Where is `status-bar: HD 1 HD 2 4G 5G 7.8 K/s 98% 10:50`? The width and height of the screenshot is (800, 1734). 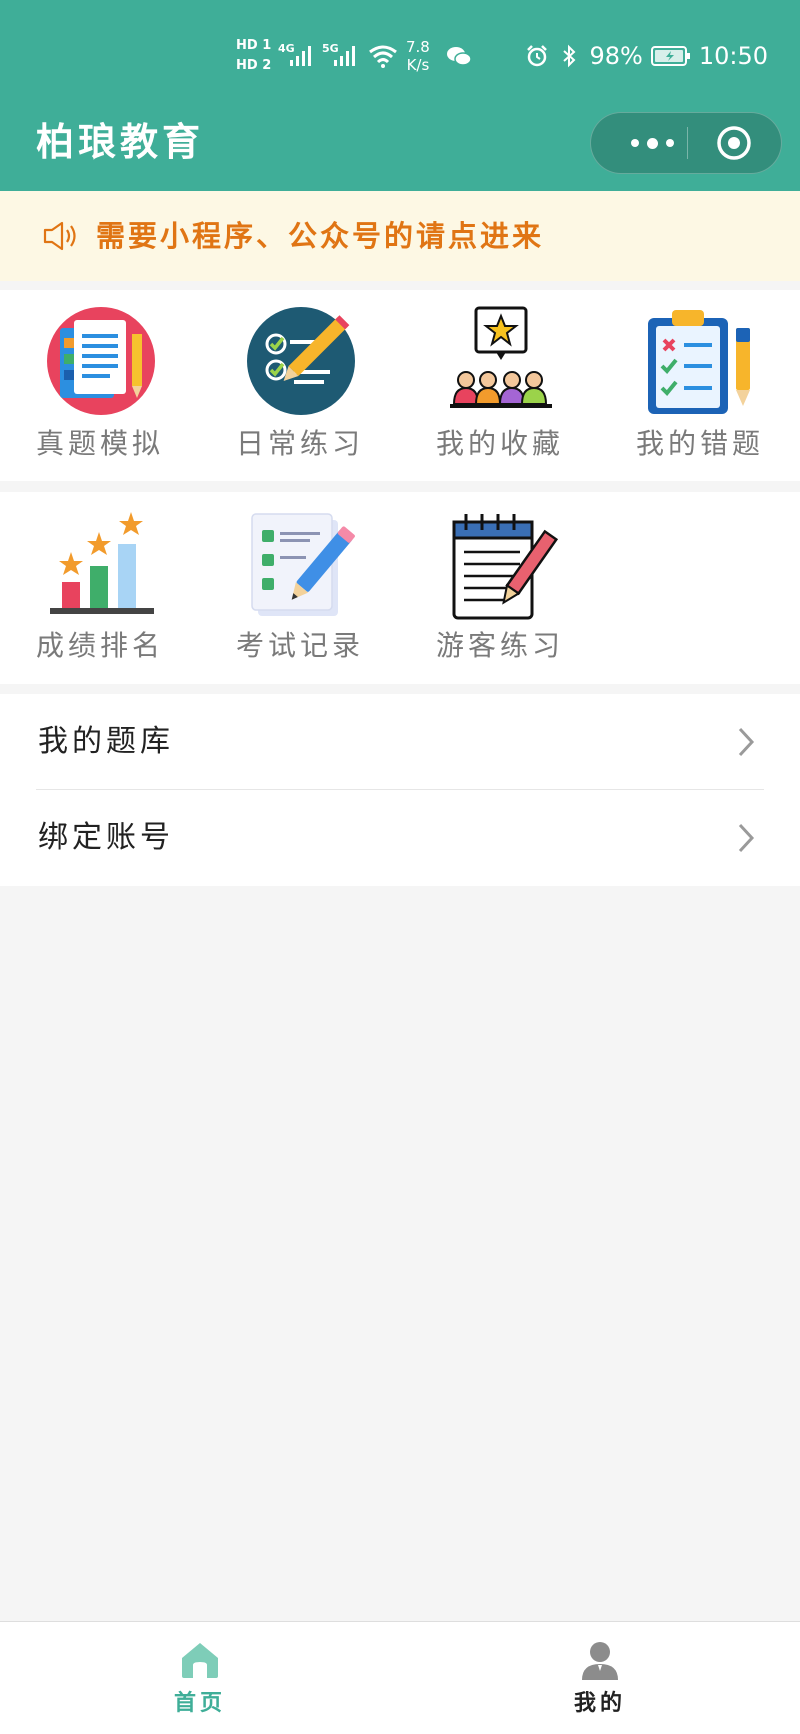
status-bar: HD 1 HD 2 4G 5G 7.8 K/s 98% 10:50 is located at coordinates (400, 58).